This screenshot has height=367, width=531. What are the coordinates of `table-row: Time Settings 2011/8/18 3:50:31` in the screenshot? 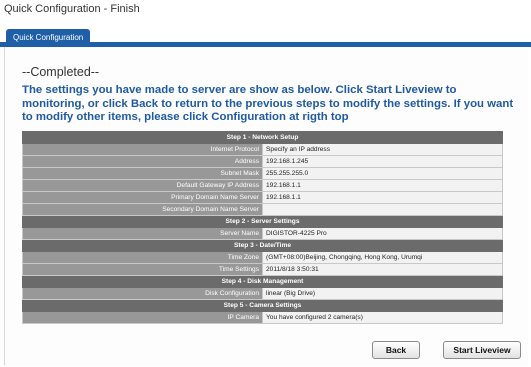 It's located at (262, 269).